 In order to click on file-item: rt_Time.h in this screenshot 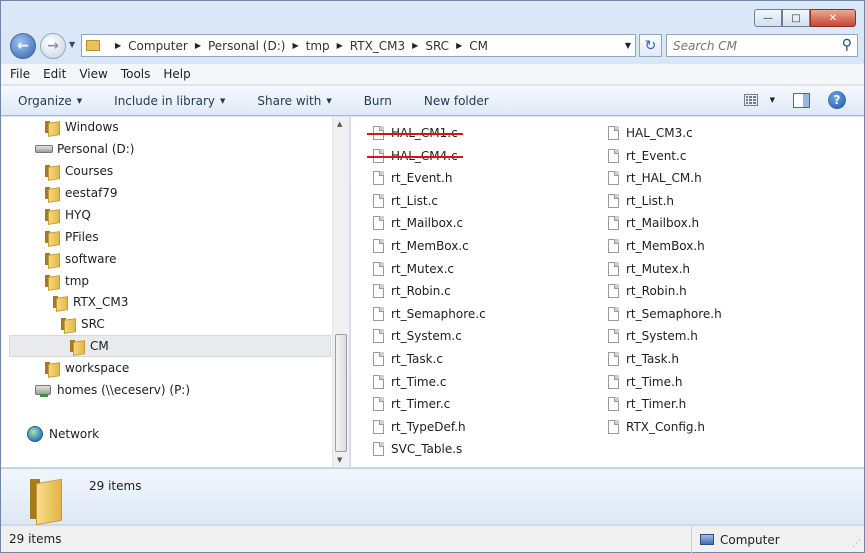, I will do `click(645, 382)`.